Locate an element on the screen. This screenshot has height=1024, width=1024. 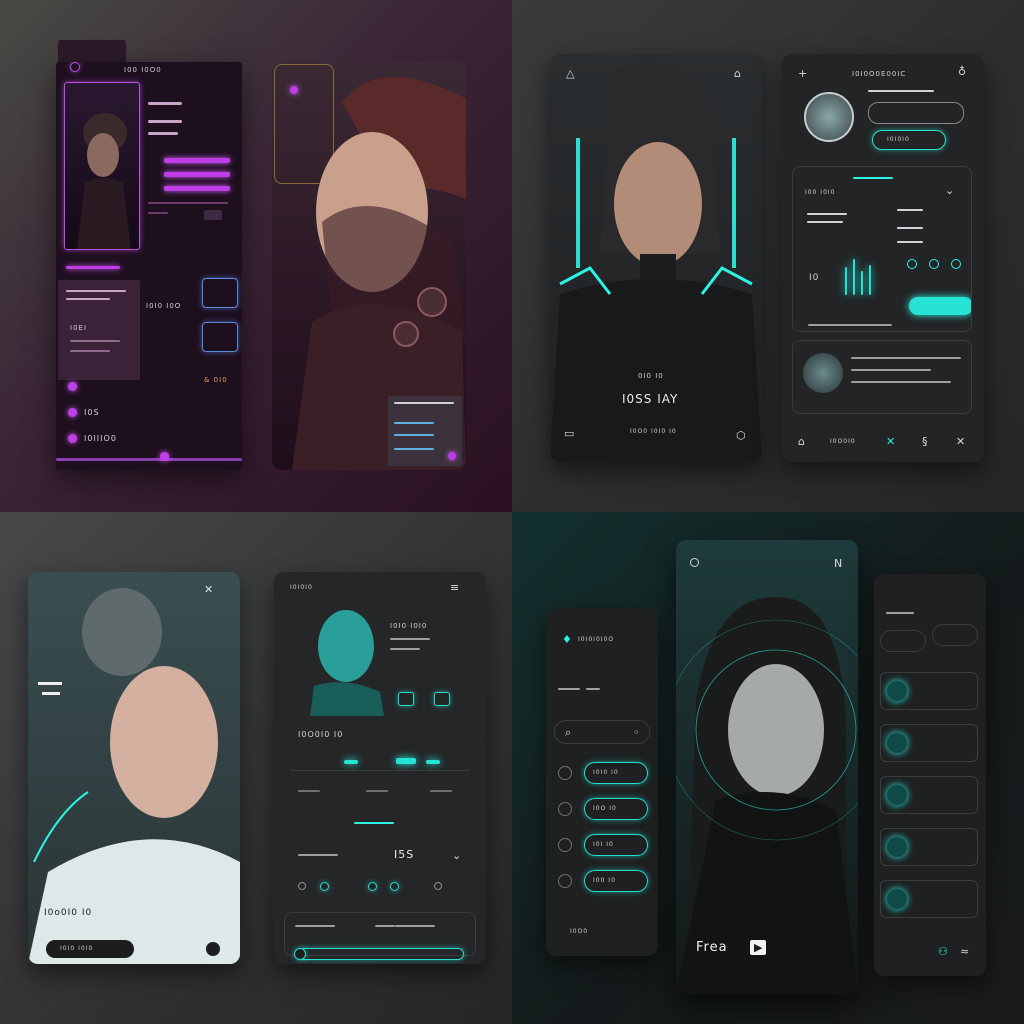
name-label: I0o0I0 I0 is located at coordinates (68, 913).